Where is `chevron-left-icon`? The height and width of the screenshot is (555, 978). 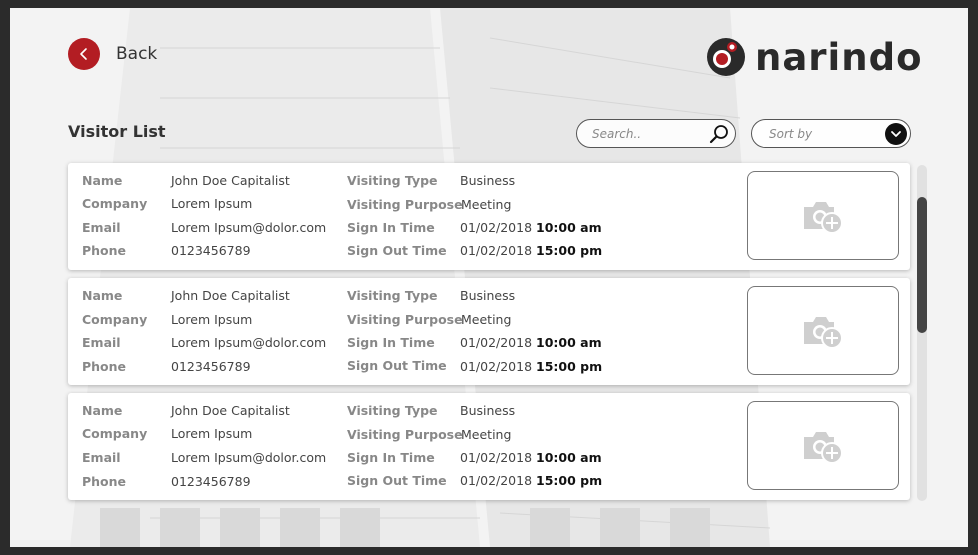 chevron-left-icon is located at coordinates (84, 54).